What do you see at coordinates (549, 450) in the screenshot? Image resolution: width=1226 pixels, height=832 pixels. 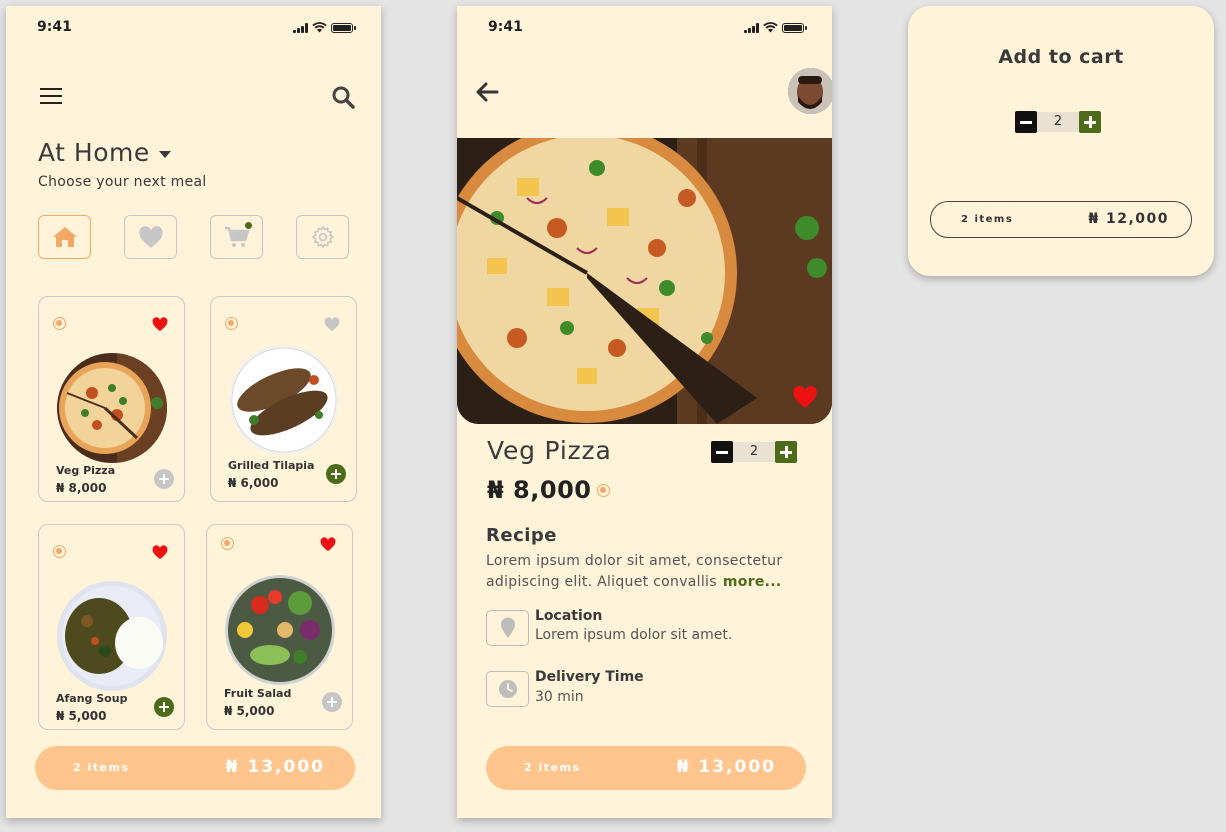 I see `meal-title: Veg Pizza` at bounding box center [549, 450].